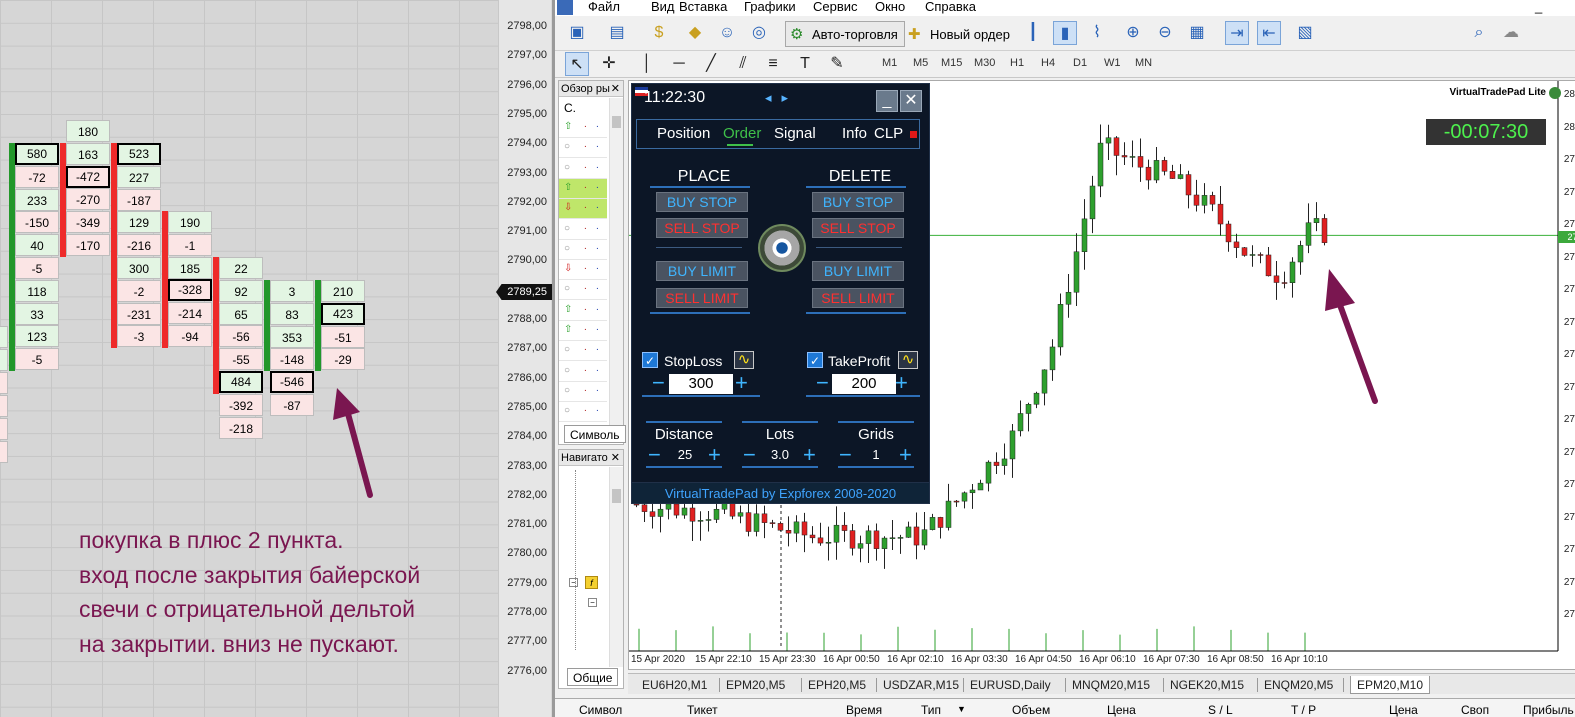  I want to click on tab-position: Position, so click(683, 133).